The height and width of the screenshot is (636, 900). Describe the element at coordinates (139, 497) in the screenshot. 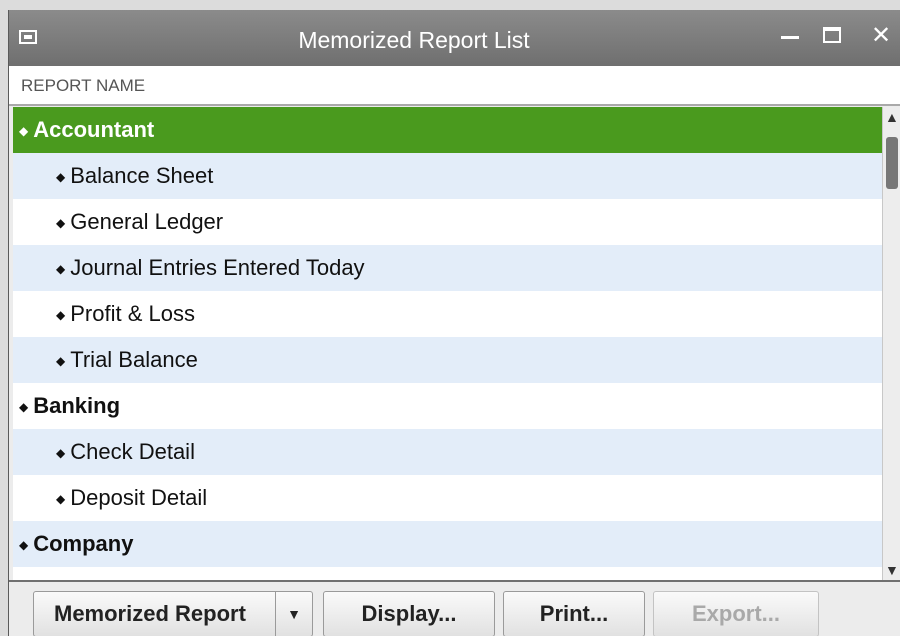

I see `list-item-label: Deposit Detail` at that location.